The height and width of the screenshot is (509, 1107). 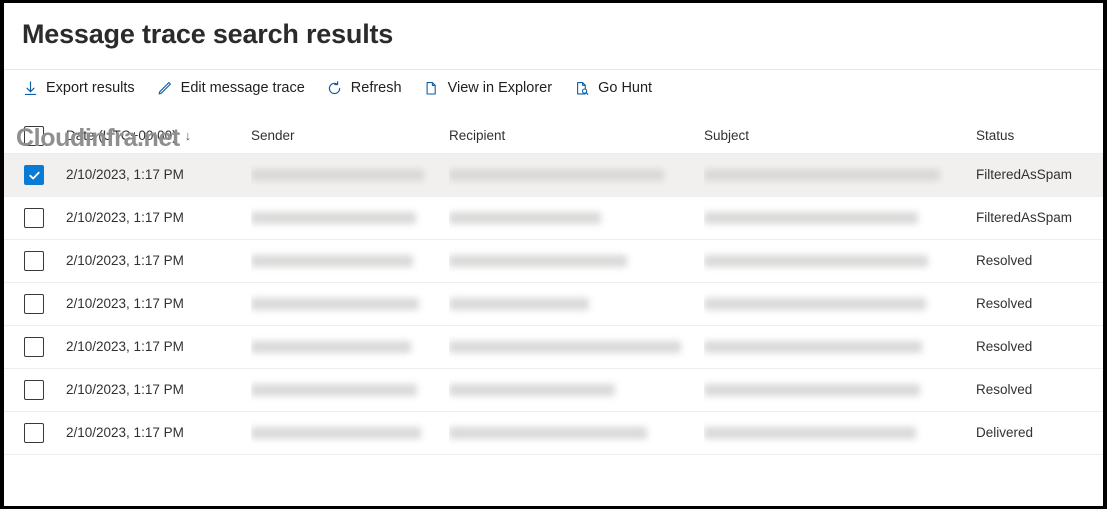 What do you see at coordinates (98, 138) in the screenshot?
I see `watermark: Cloudinfra.net` at bounding box center [98, 138].